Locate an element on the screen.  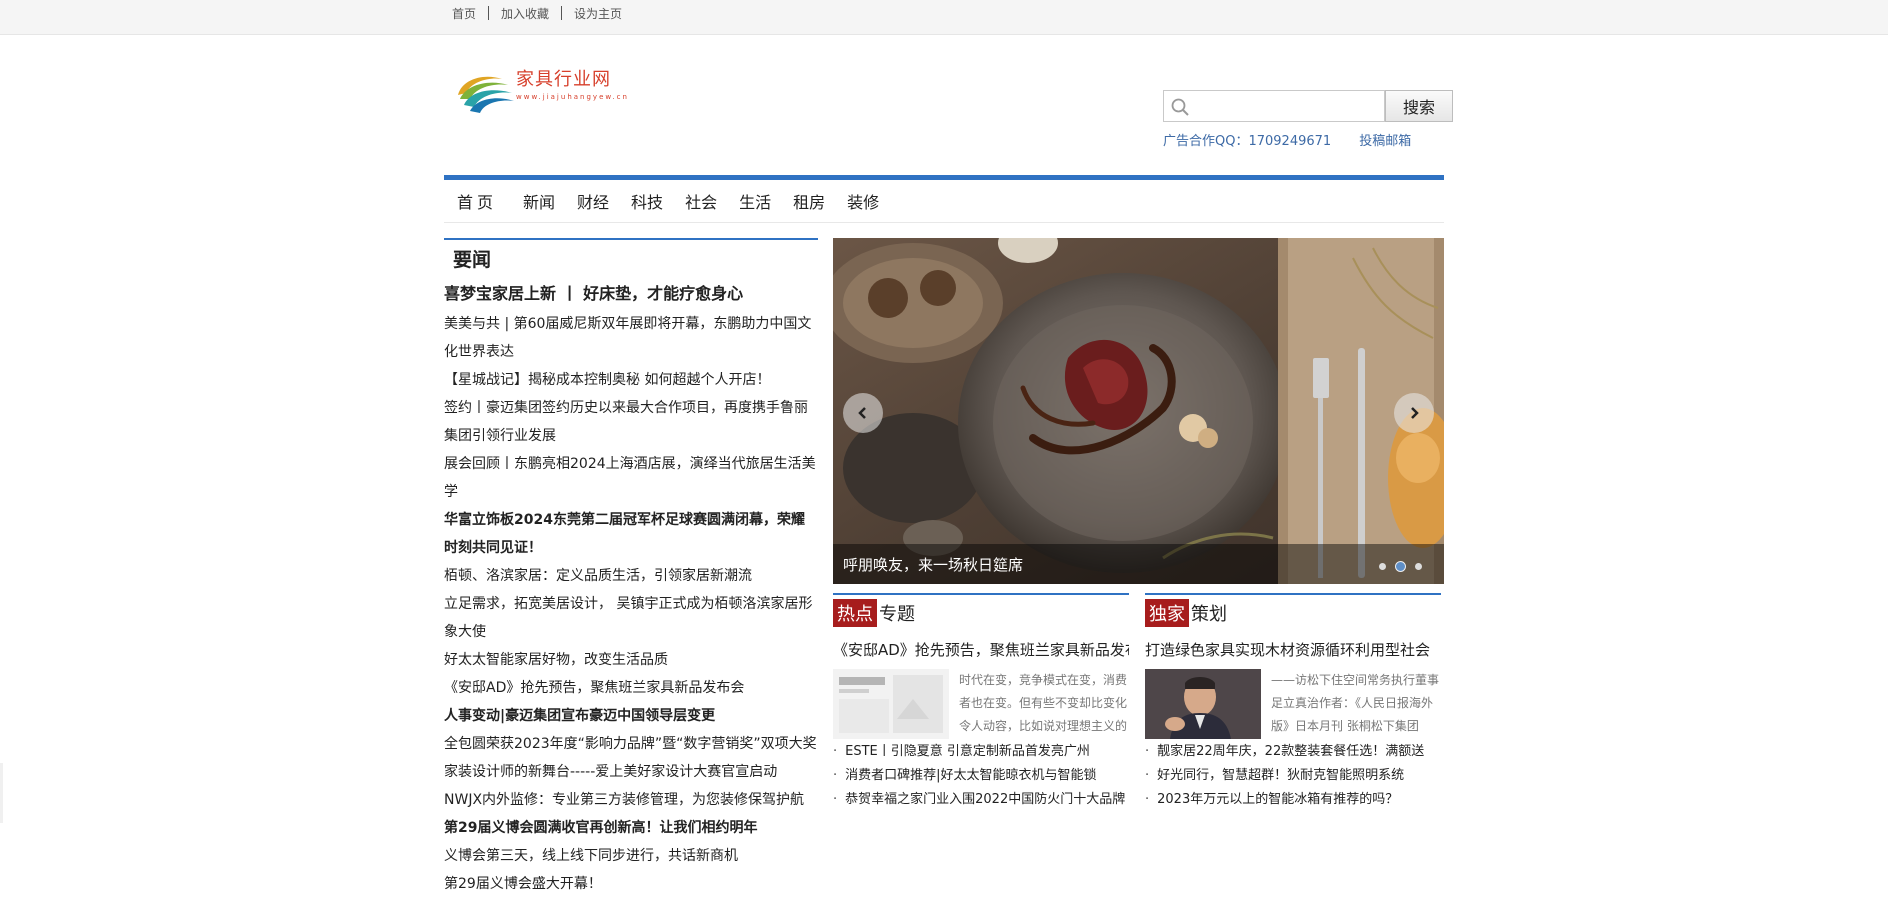
headline-item: 好太太智能家居好物，改变生活品质 is located at coordinates (631, 660).